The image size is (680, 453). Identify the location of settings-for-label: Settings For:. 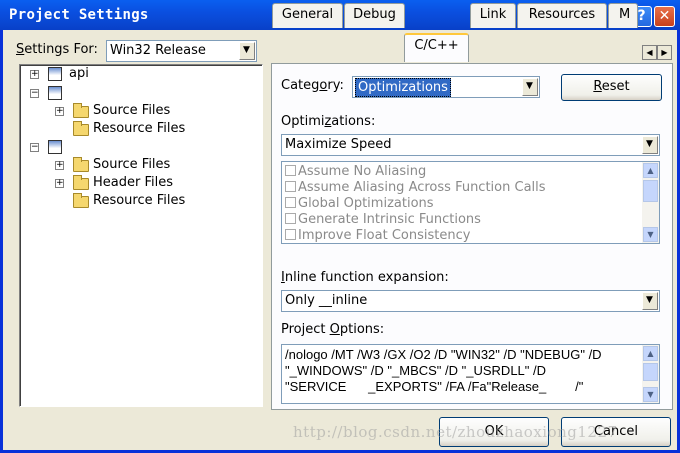
(57, 49).